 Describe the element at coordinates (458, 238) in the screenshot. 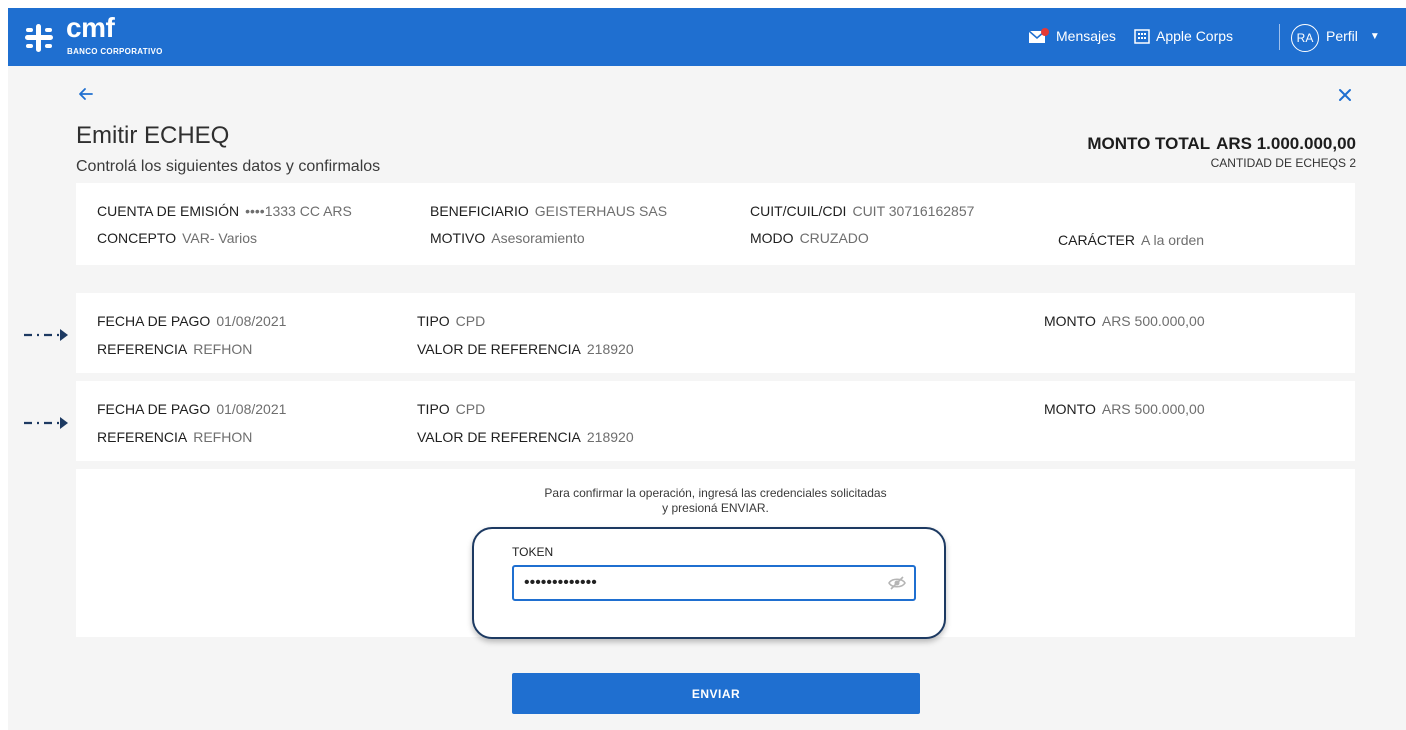

I see `motivo-label: MOTIVO` at that location.